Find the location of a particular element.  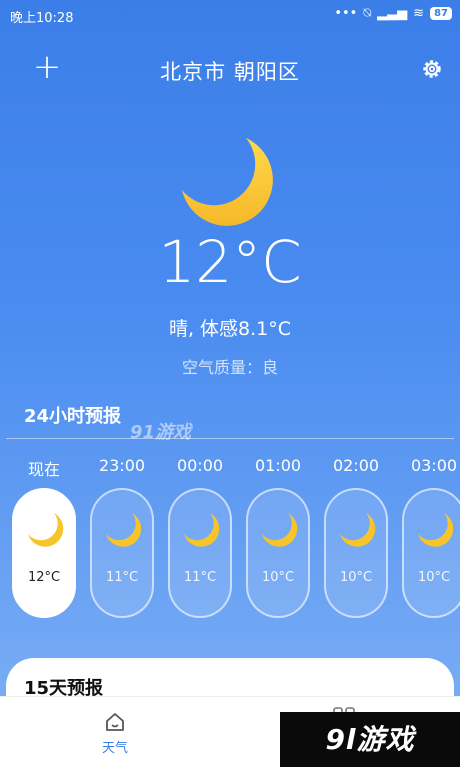

moon-large-icon is located at coordinates (228, 182).